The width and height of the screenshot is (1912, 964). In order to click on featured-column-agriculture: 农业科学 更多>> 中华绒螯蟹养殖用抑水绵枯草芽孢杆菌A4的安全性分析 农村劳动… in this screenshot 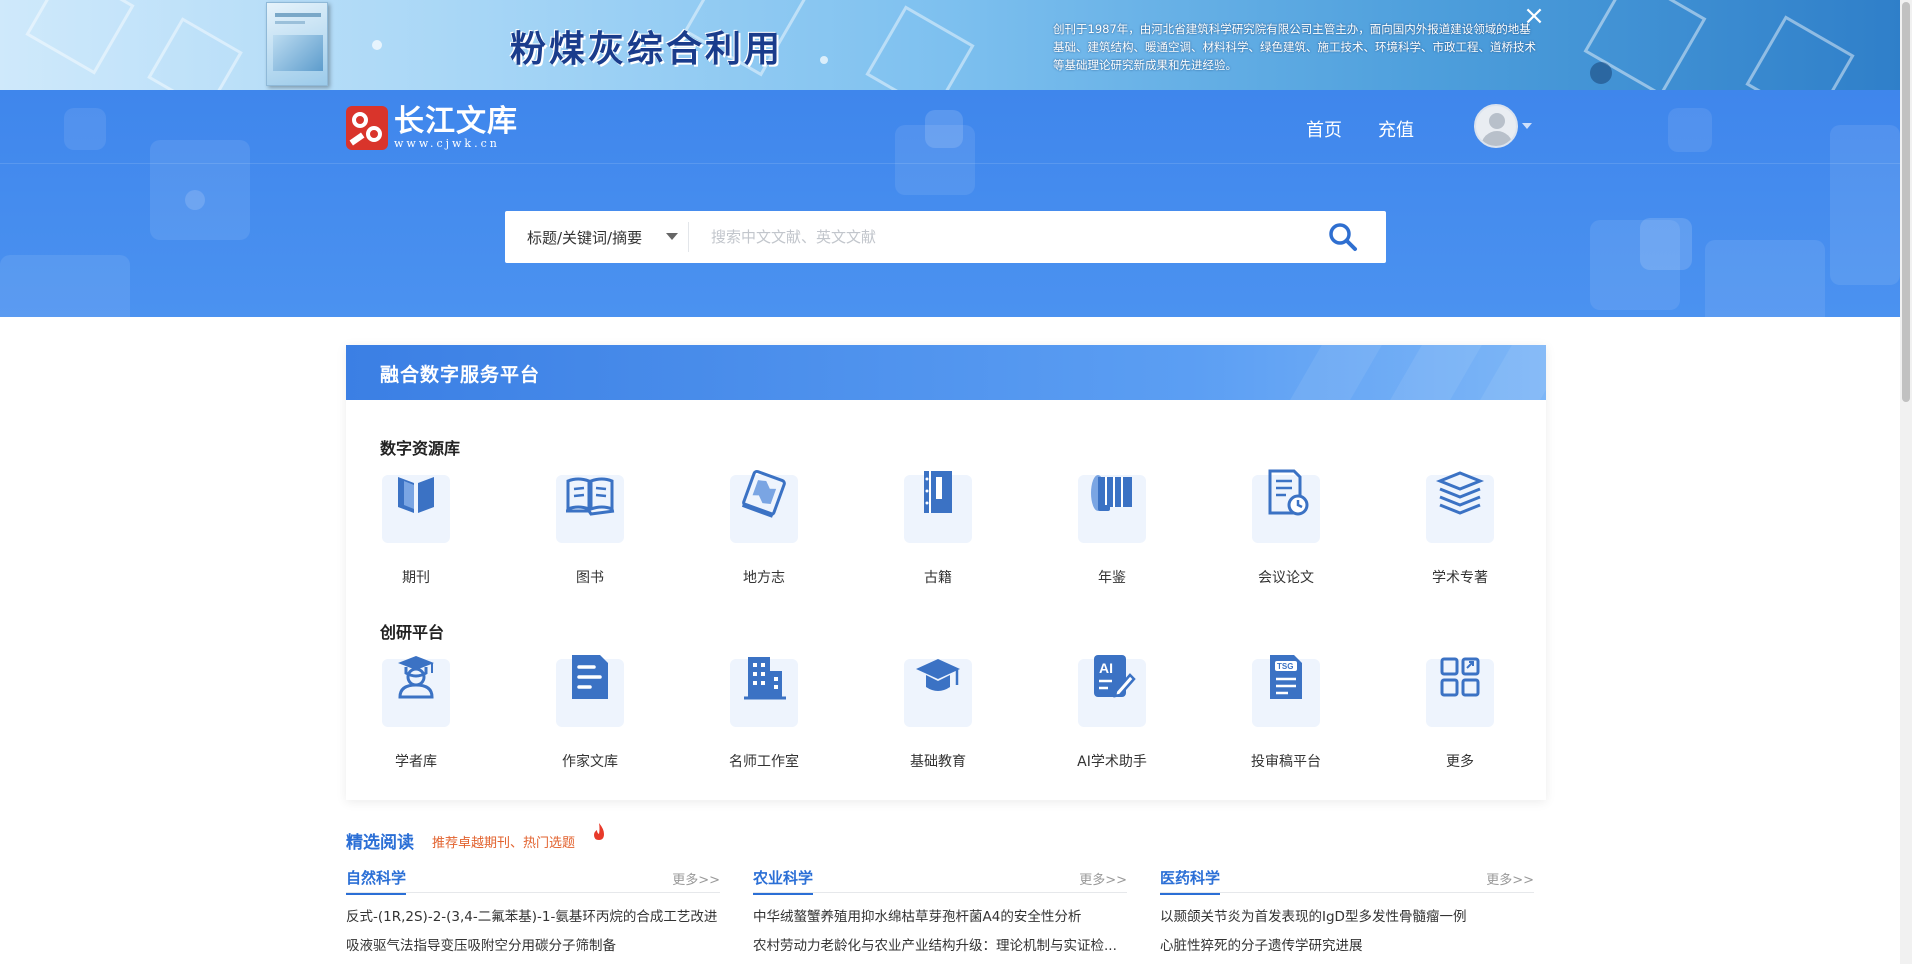, I will do `click(940, 910)`.